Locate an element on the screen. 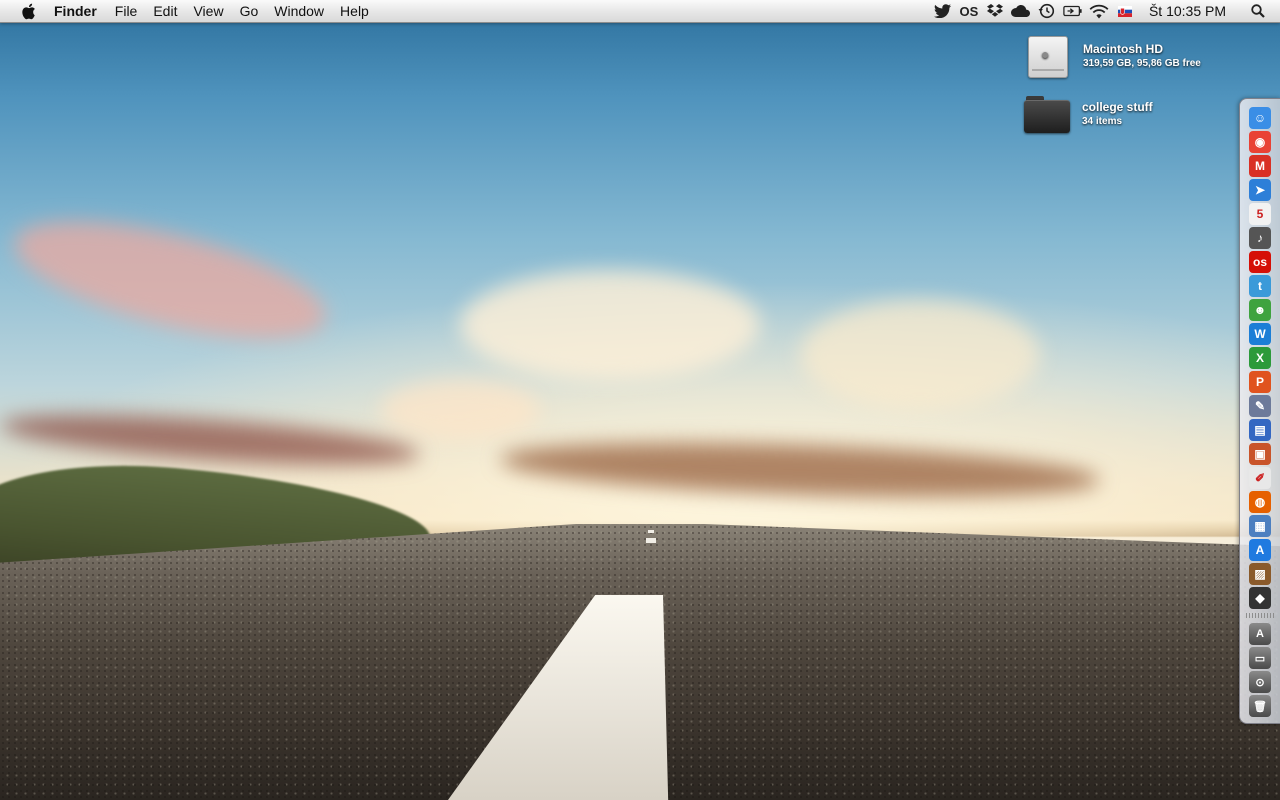 Image resolution: width=1280 pixels, height=800 pixels. itunes-icon: ♪ is located at coordinates (1260, 238).